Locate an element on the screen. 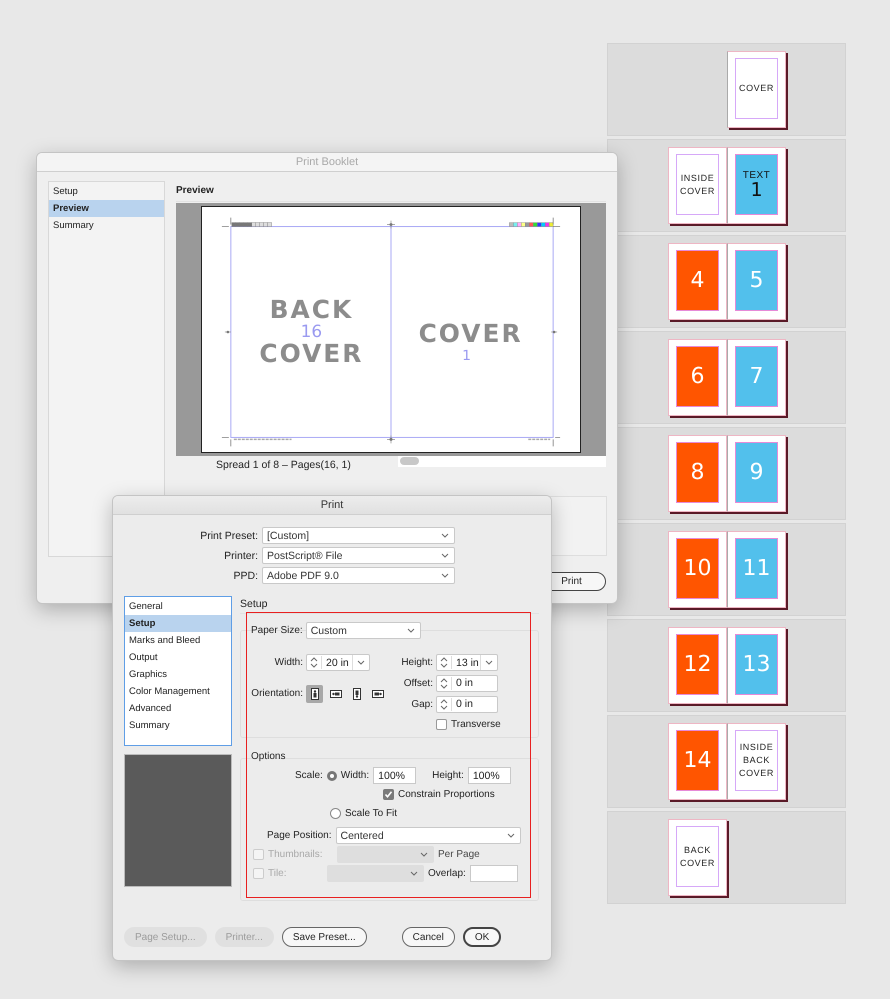 The image size is (890, 999). dropdown: Adobe PDF 9.0 is located at coordinates (358, 575).